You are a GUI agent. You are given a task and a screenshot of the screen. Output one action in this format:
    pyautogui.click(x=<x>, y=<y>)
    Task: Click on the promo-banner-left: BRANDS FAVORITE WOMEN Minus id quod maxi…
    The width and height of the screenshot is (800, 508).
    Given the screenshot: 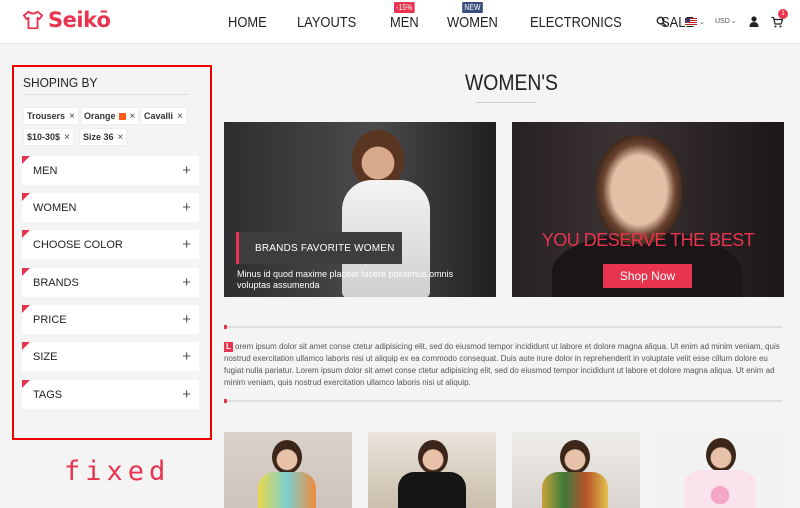 What is the action you would take?
    pyautogui.click(x=360, y=209)
    